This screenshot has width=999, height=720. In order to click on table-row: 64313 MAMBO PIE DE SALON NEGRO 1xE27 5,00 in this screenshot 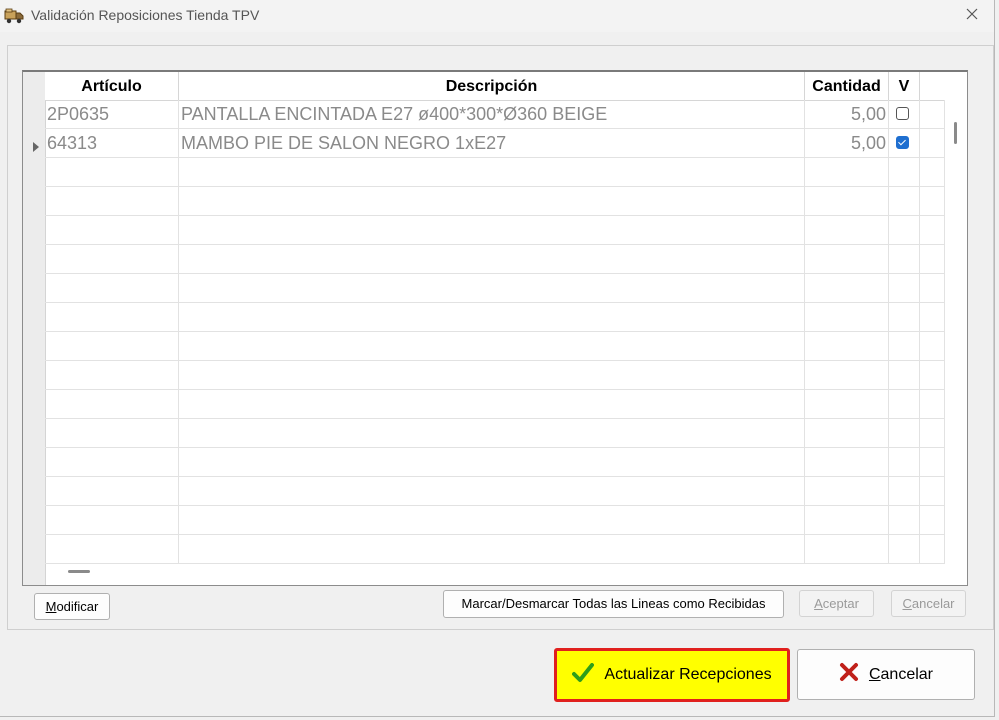, I will do `click(495, 143)`.